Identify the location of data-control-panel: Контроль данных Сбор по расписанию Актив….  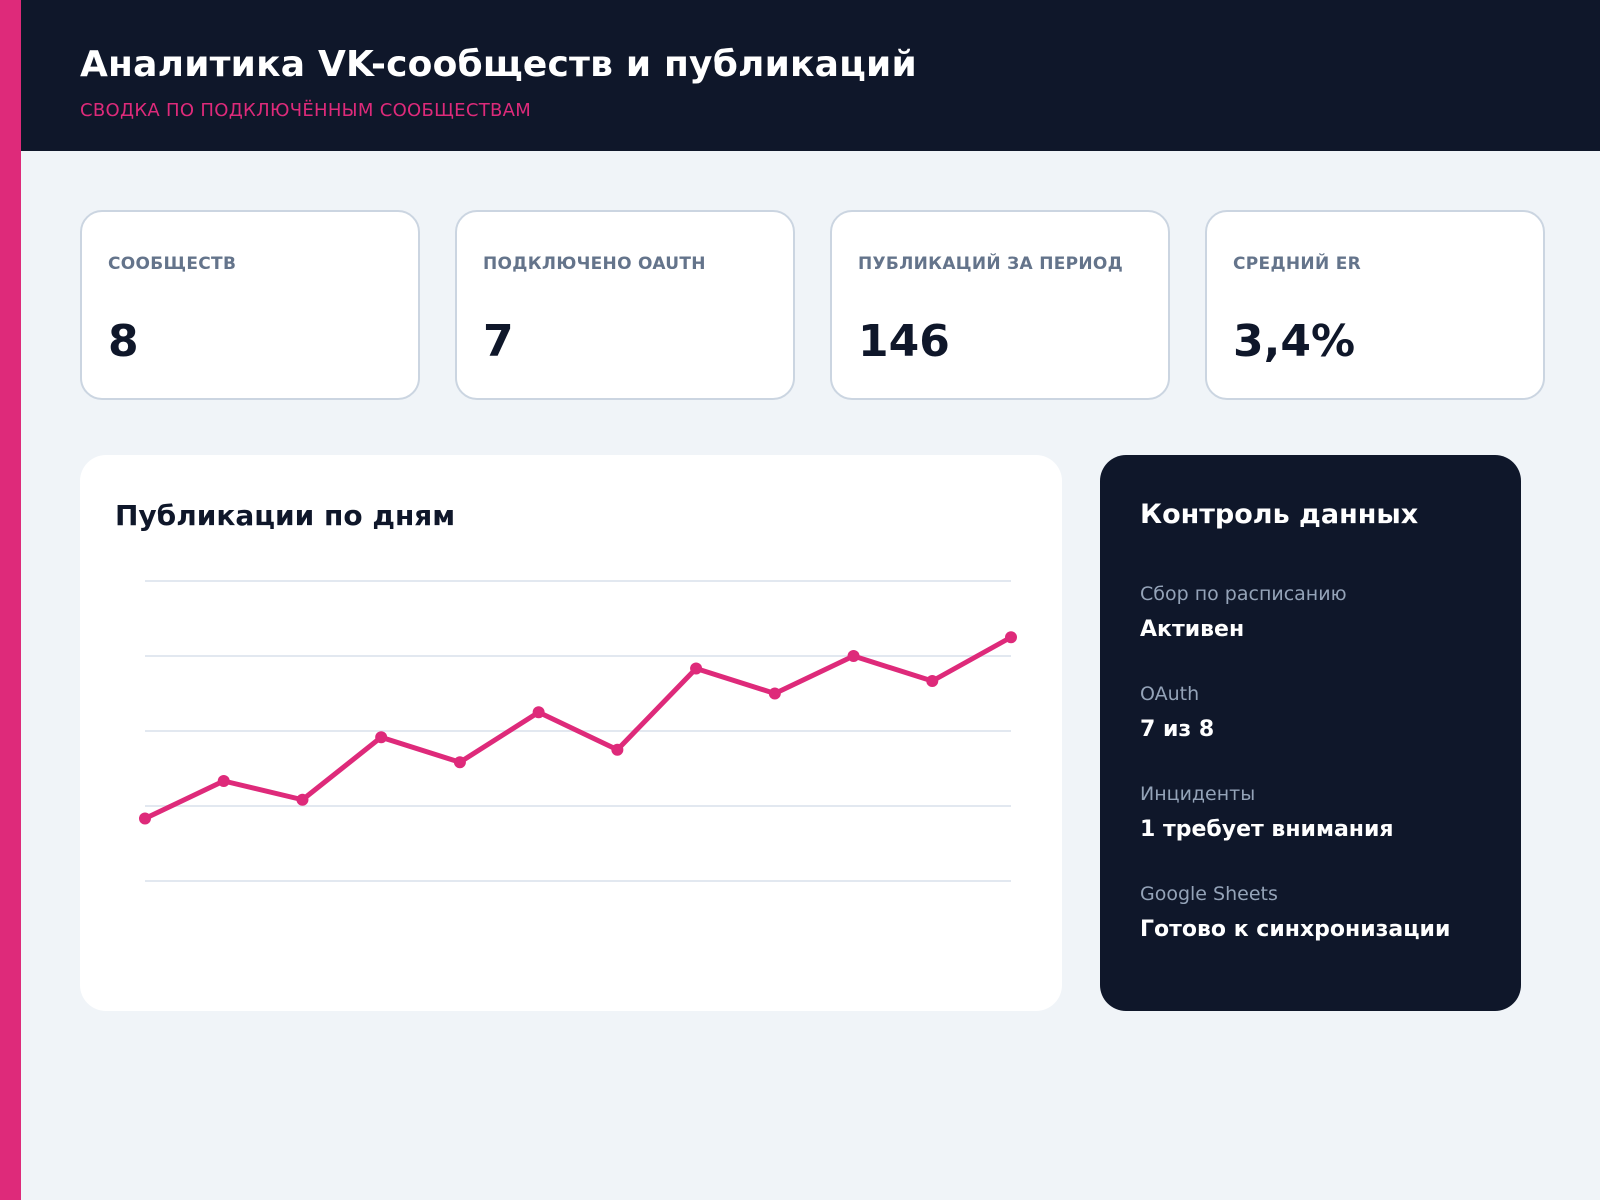
(1310, 733).